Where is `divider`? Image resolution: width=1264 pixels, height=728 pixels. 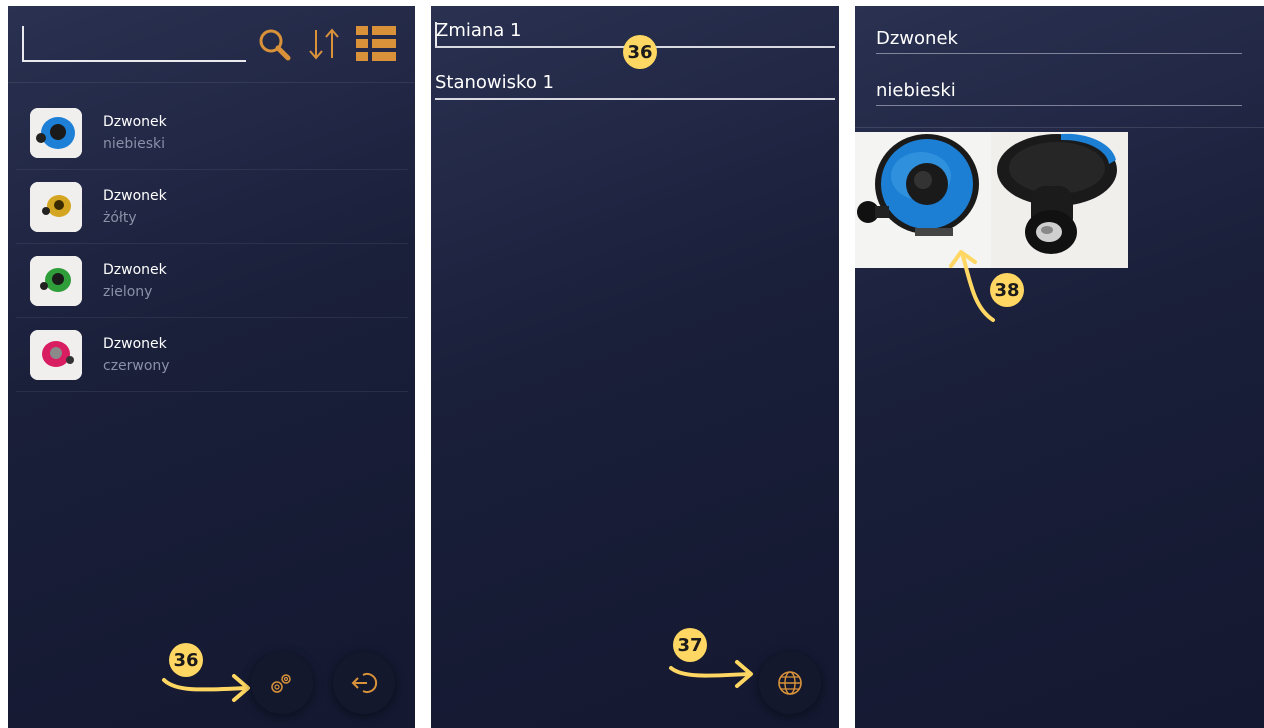 divider is located at coordinates (1059, 127).